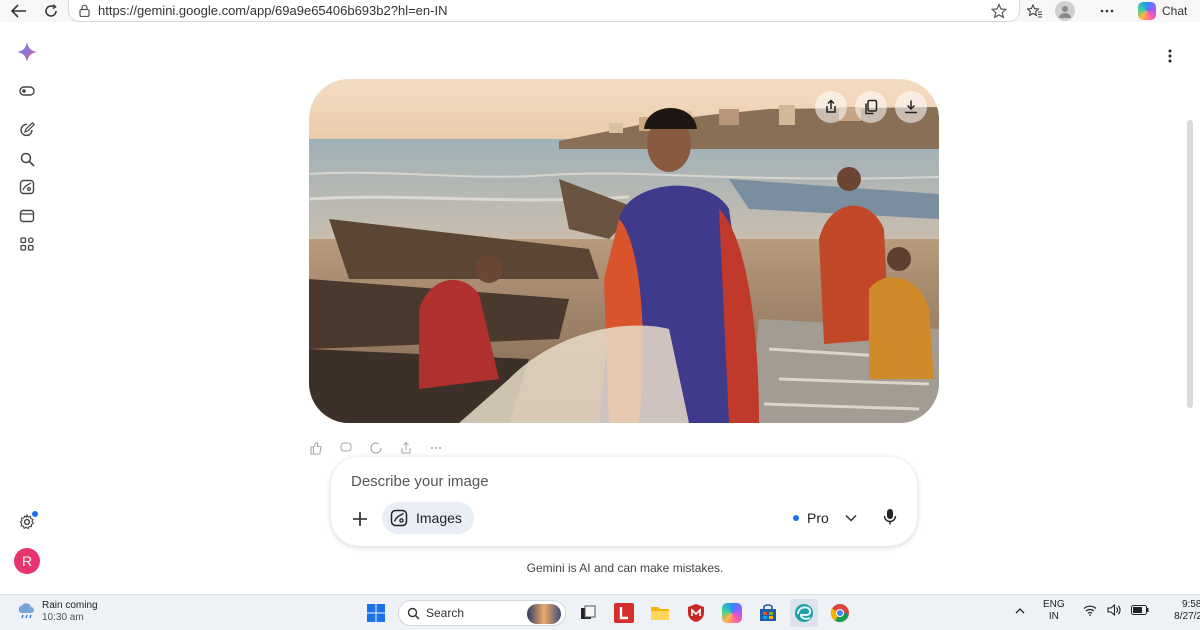 This screenshot has width=1200, height=630. I want to click on volume-icon, so click(1114, 611).